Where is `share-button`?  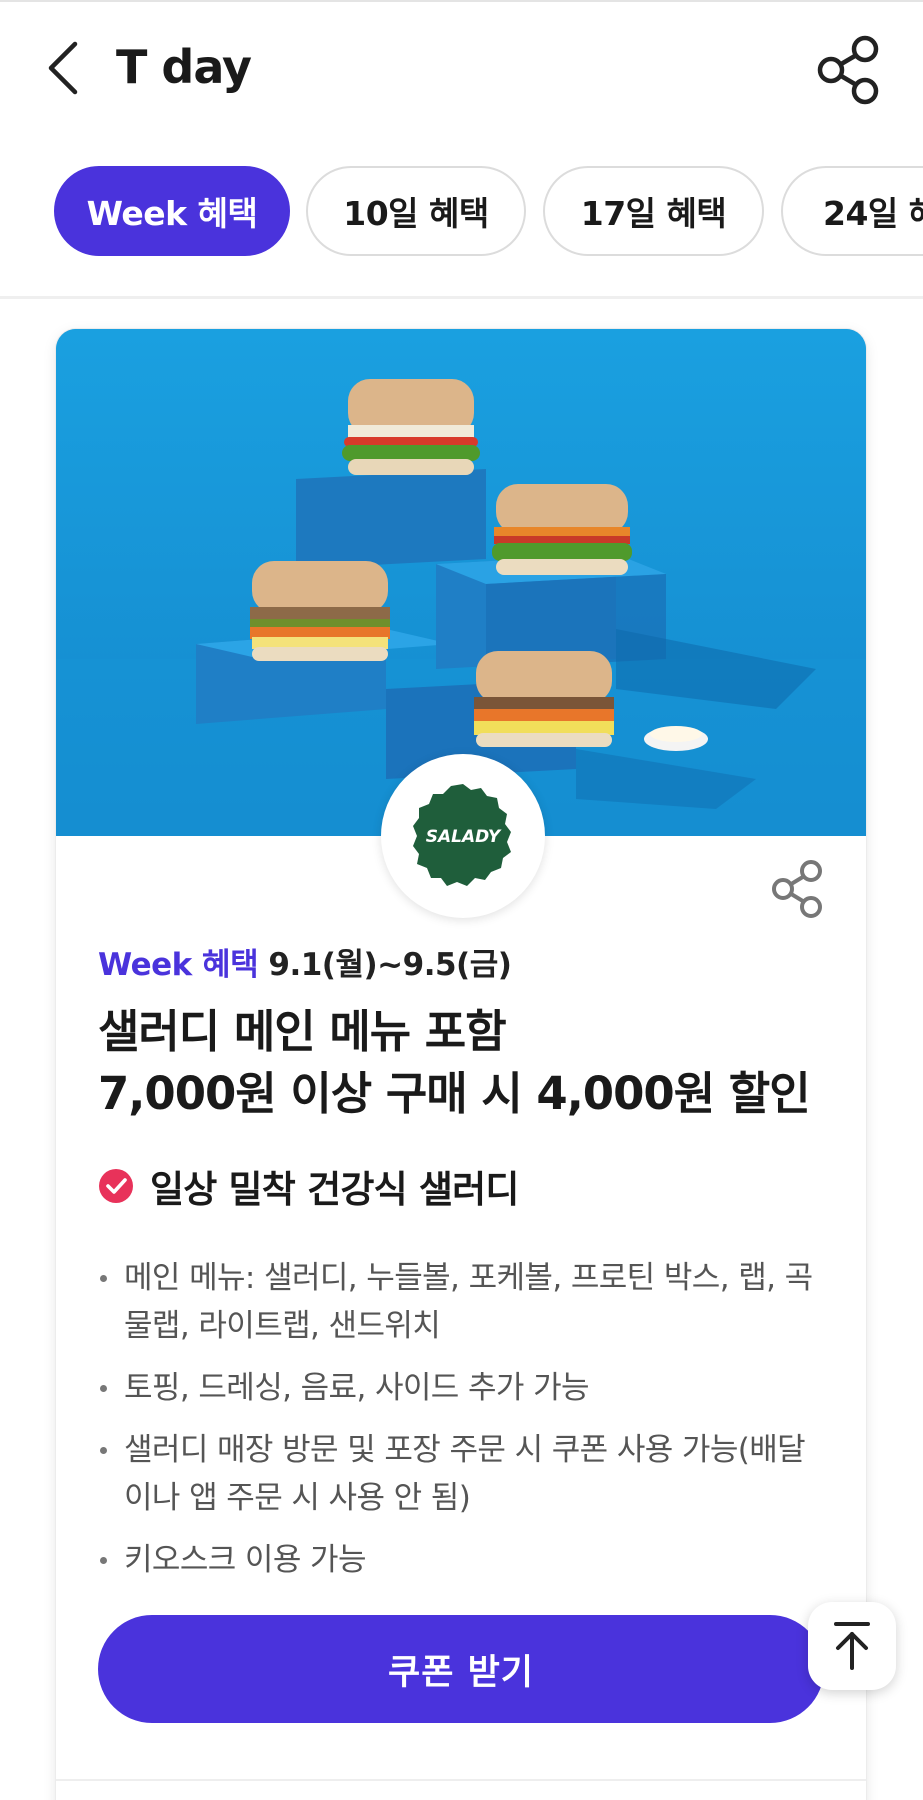
share-button is located at coordinates (848, 70).